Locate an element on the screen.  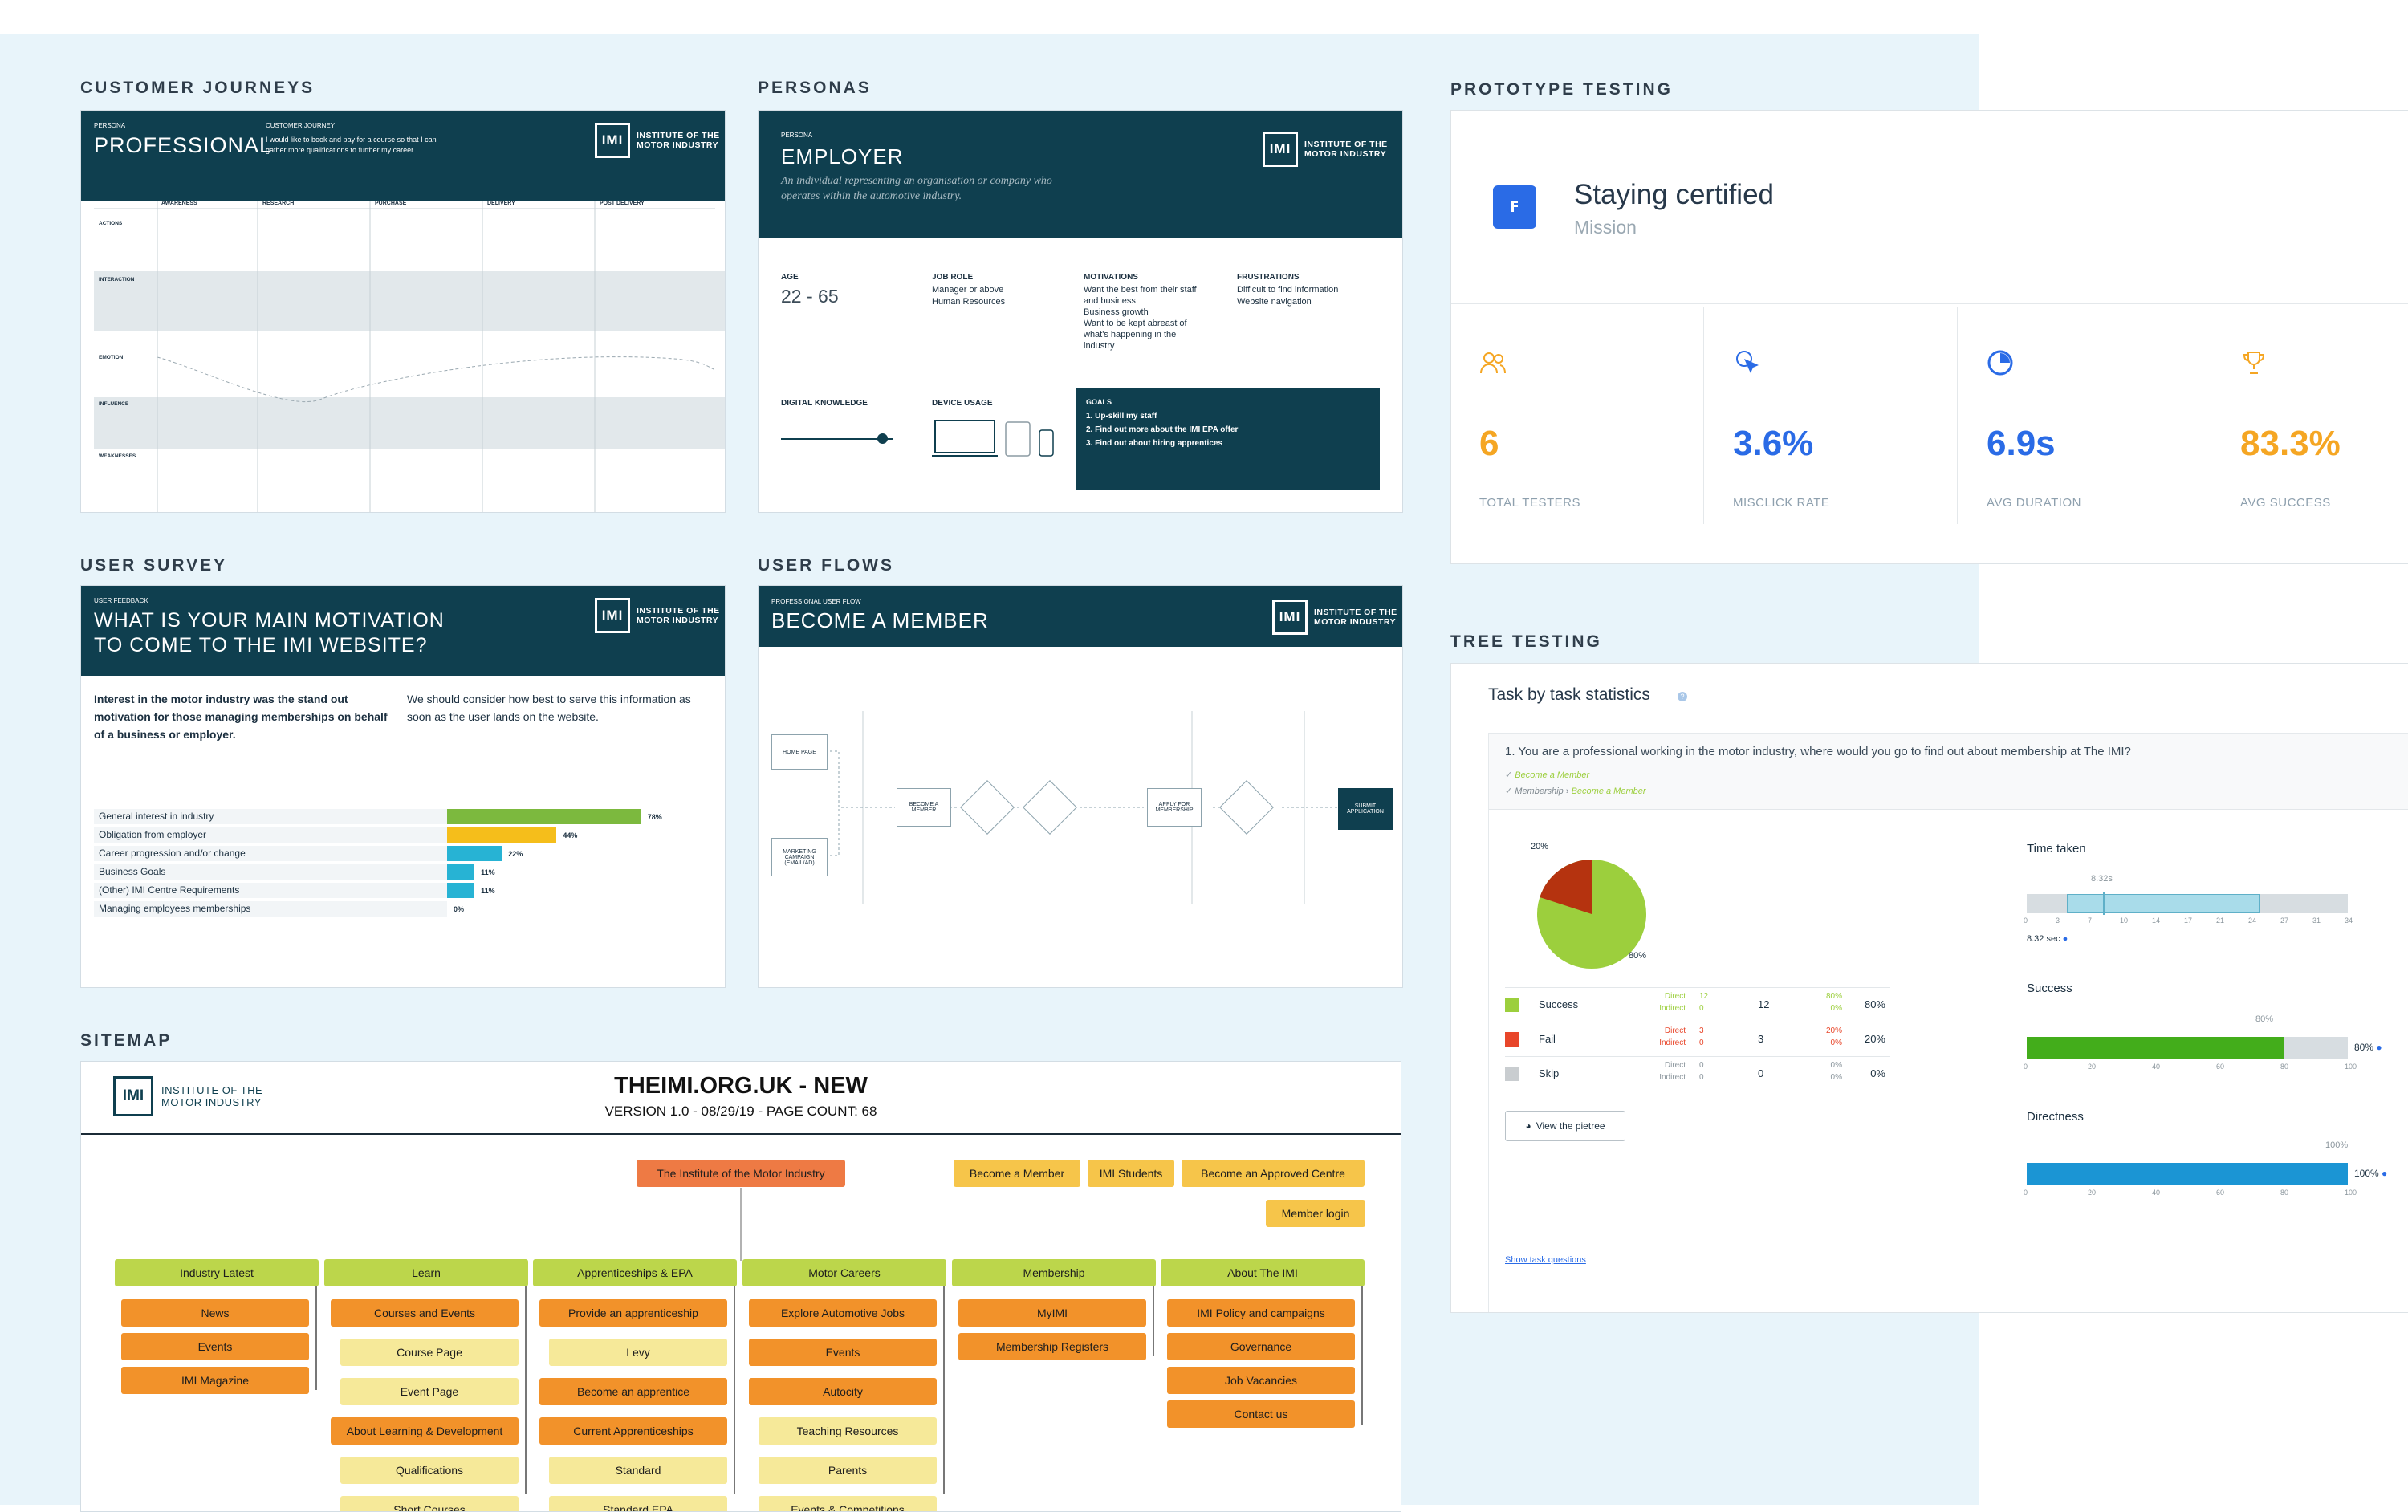
sitemap-page: Levy is located at coordinates (638, 1353).